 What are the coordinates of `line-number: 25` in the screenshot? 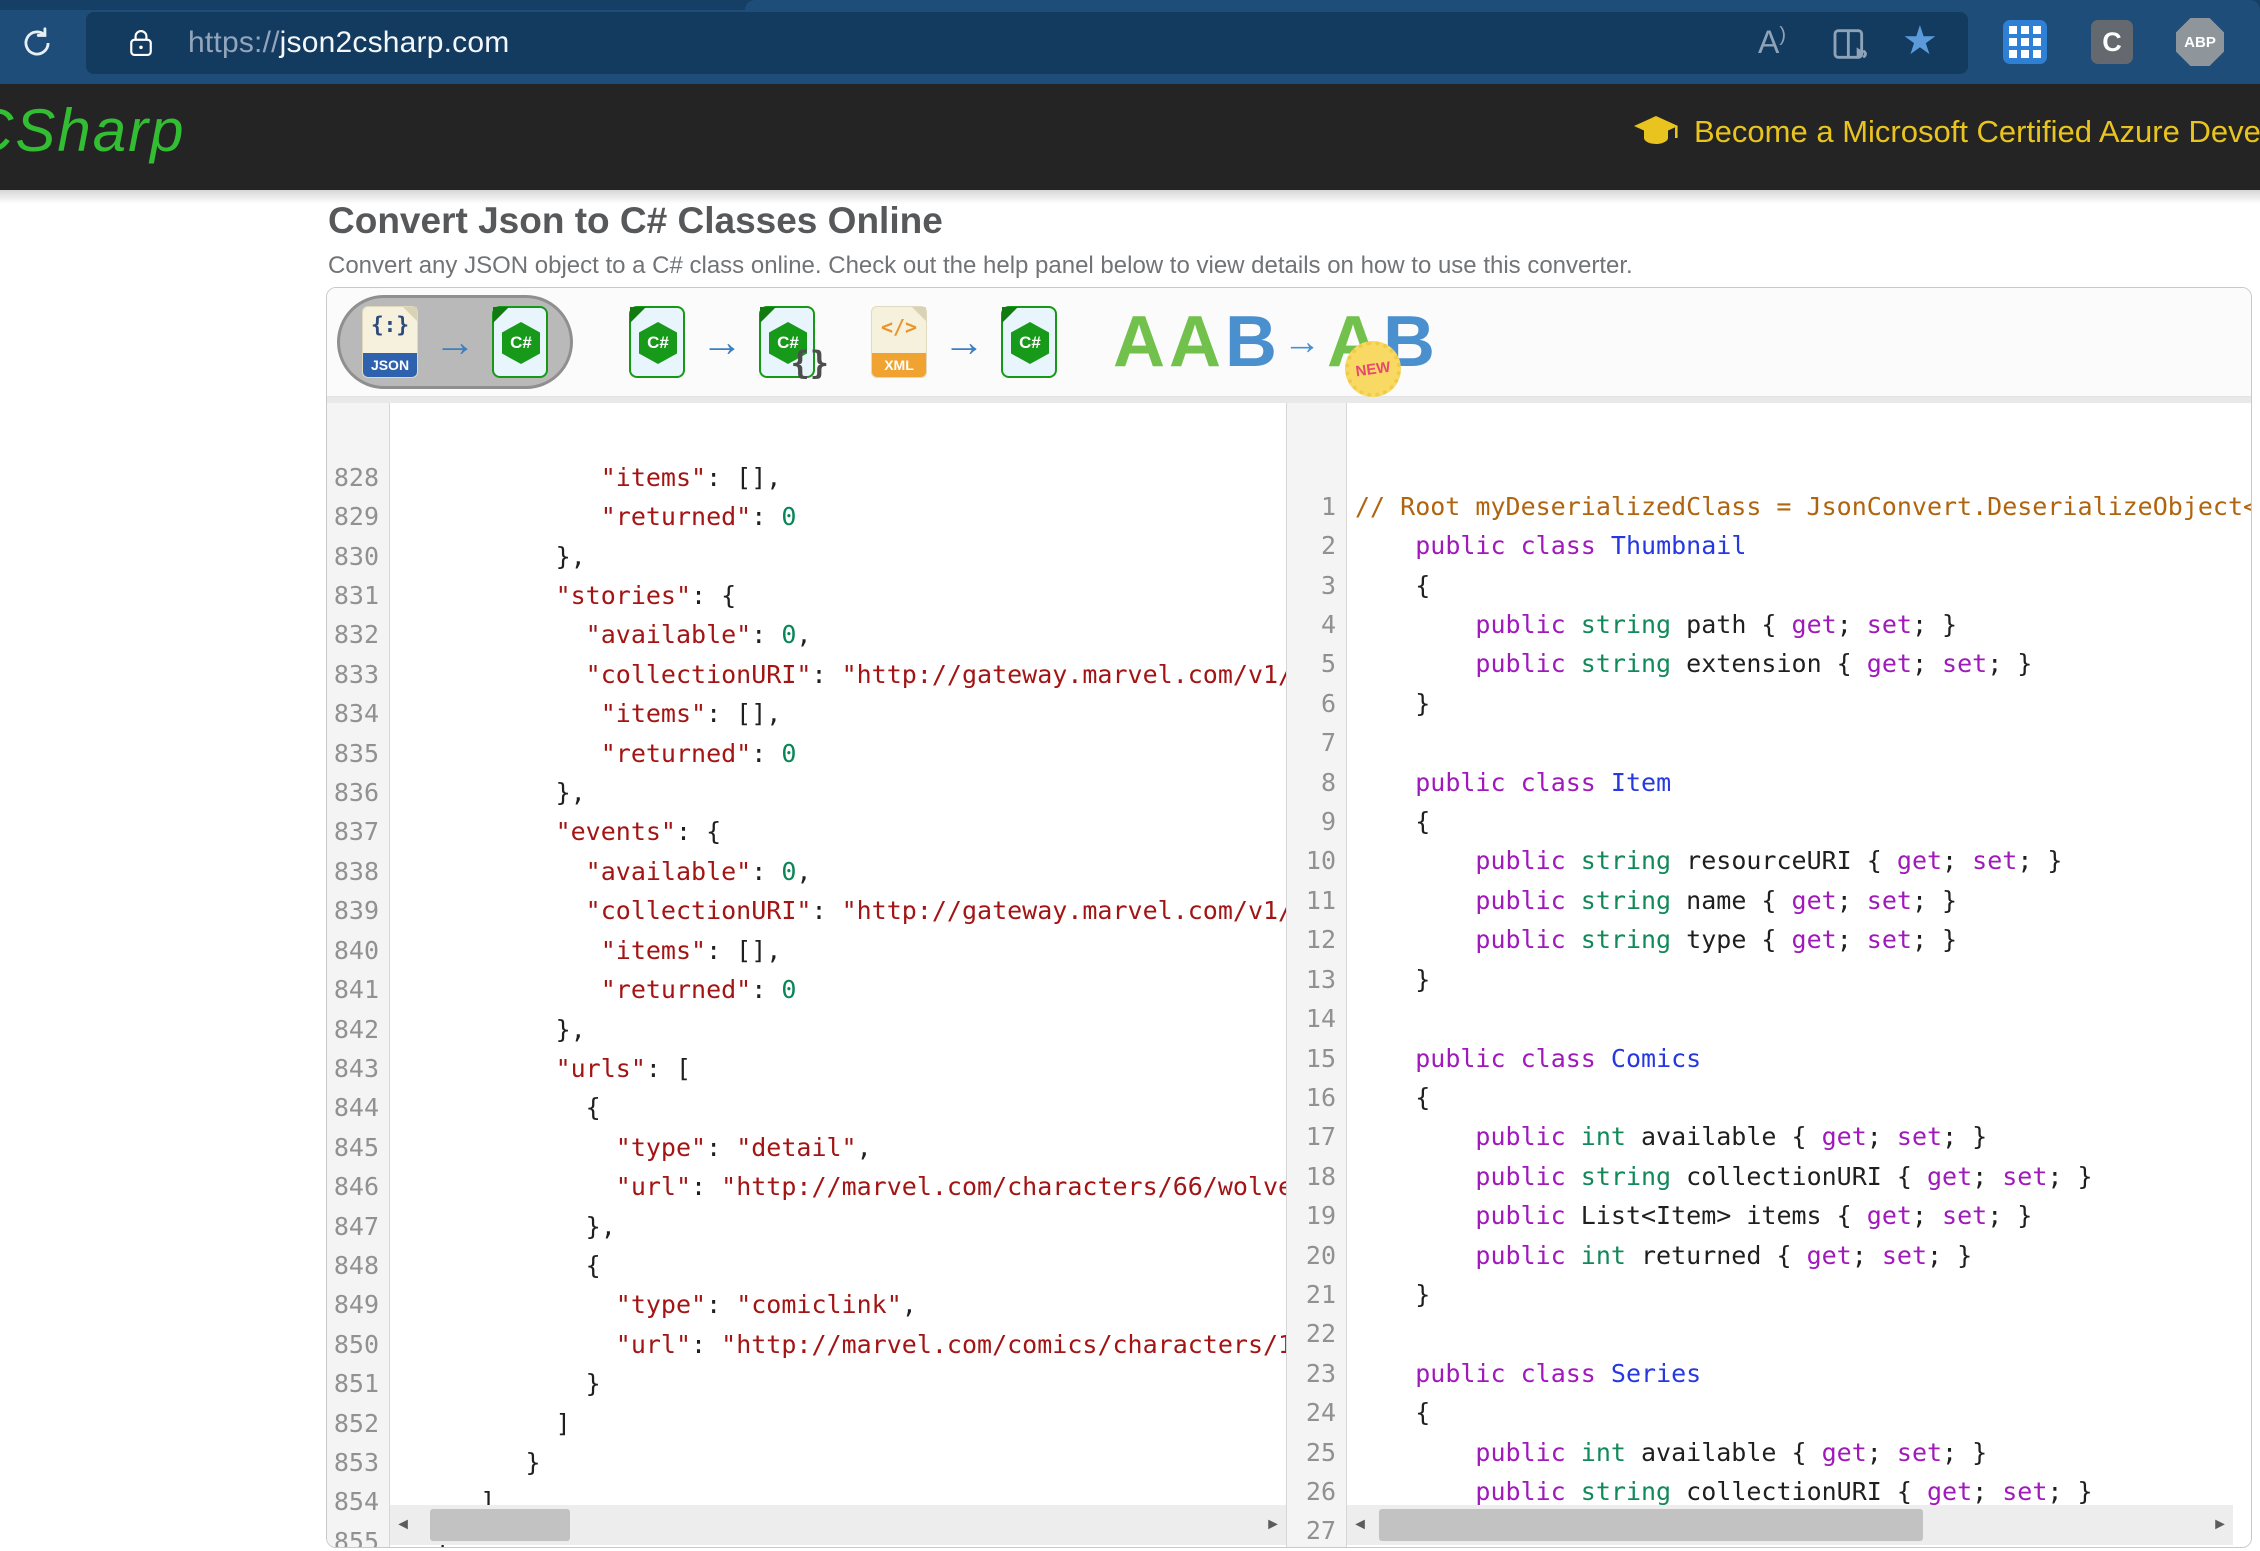 It's located at (1320, 1452).